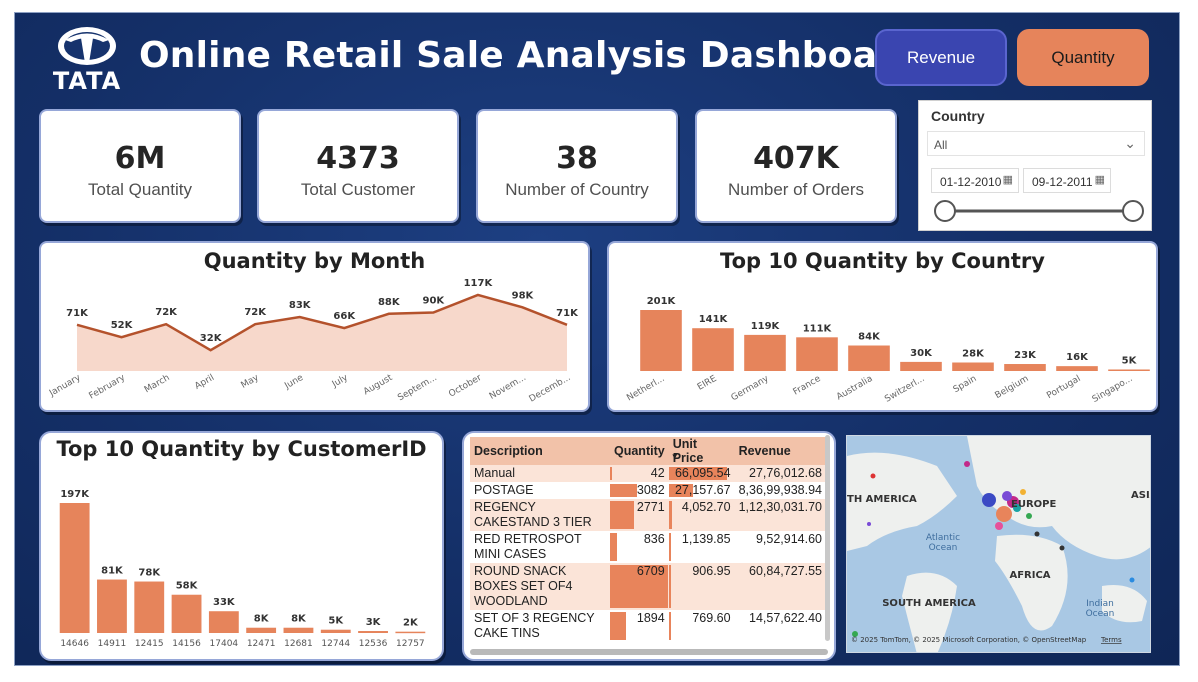 This screenshot has height=682, width=1198. I want to click on slider-handle-start, so click(945, 211).